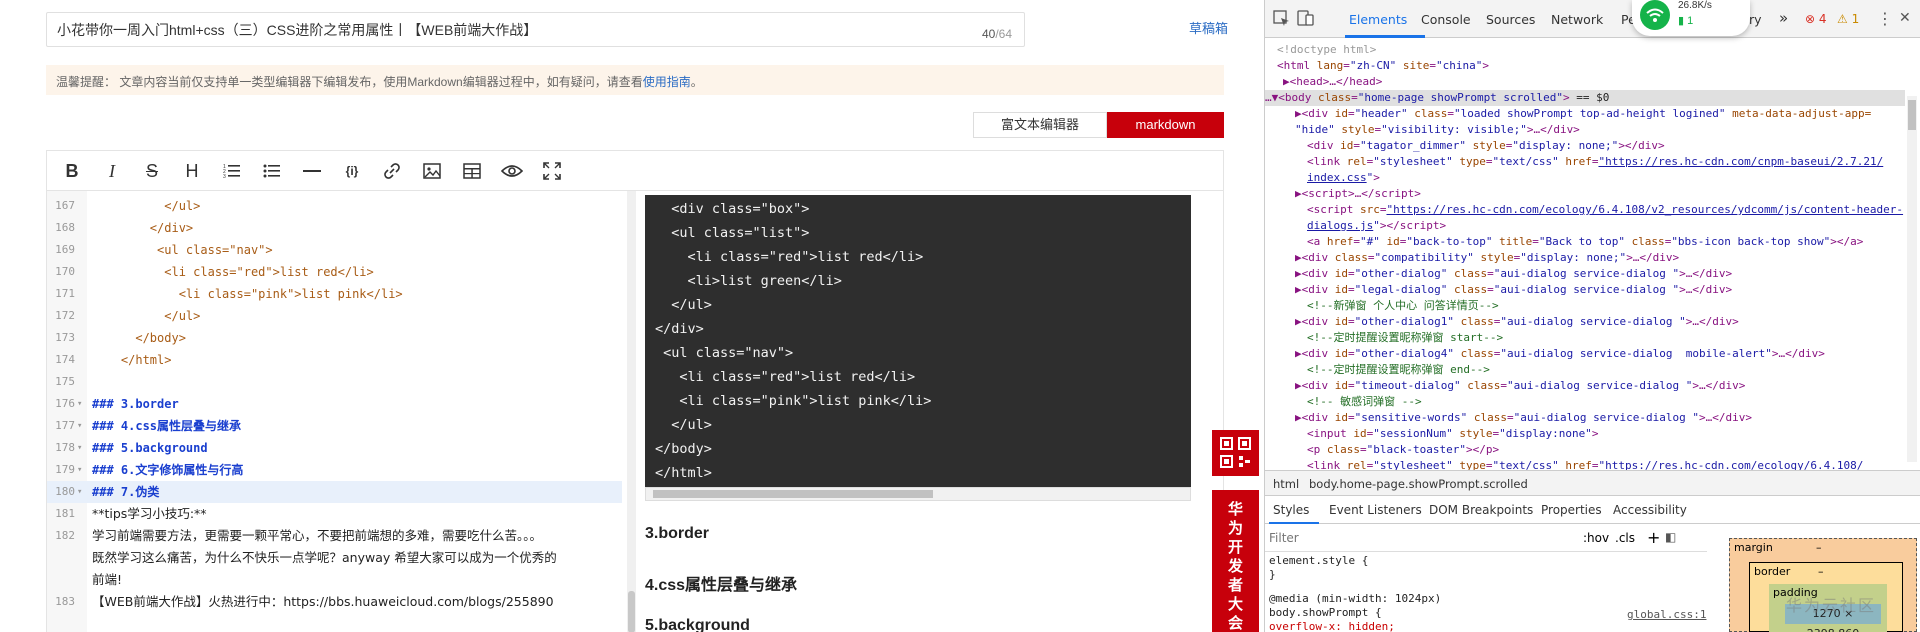 Image resolution: width=1920 pixels, height=632 pixels. What do you see at coordinates (1378, 19) in the screenshot?
I see `tab-elements: Elements` at bounding box center [1378, 19].